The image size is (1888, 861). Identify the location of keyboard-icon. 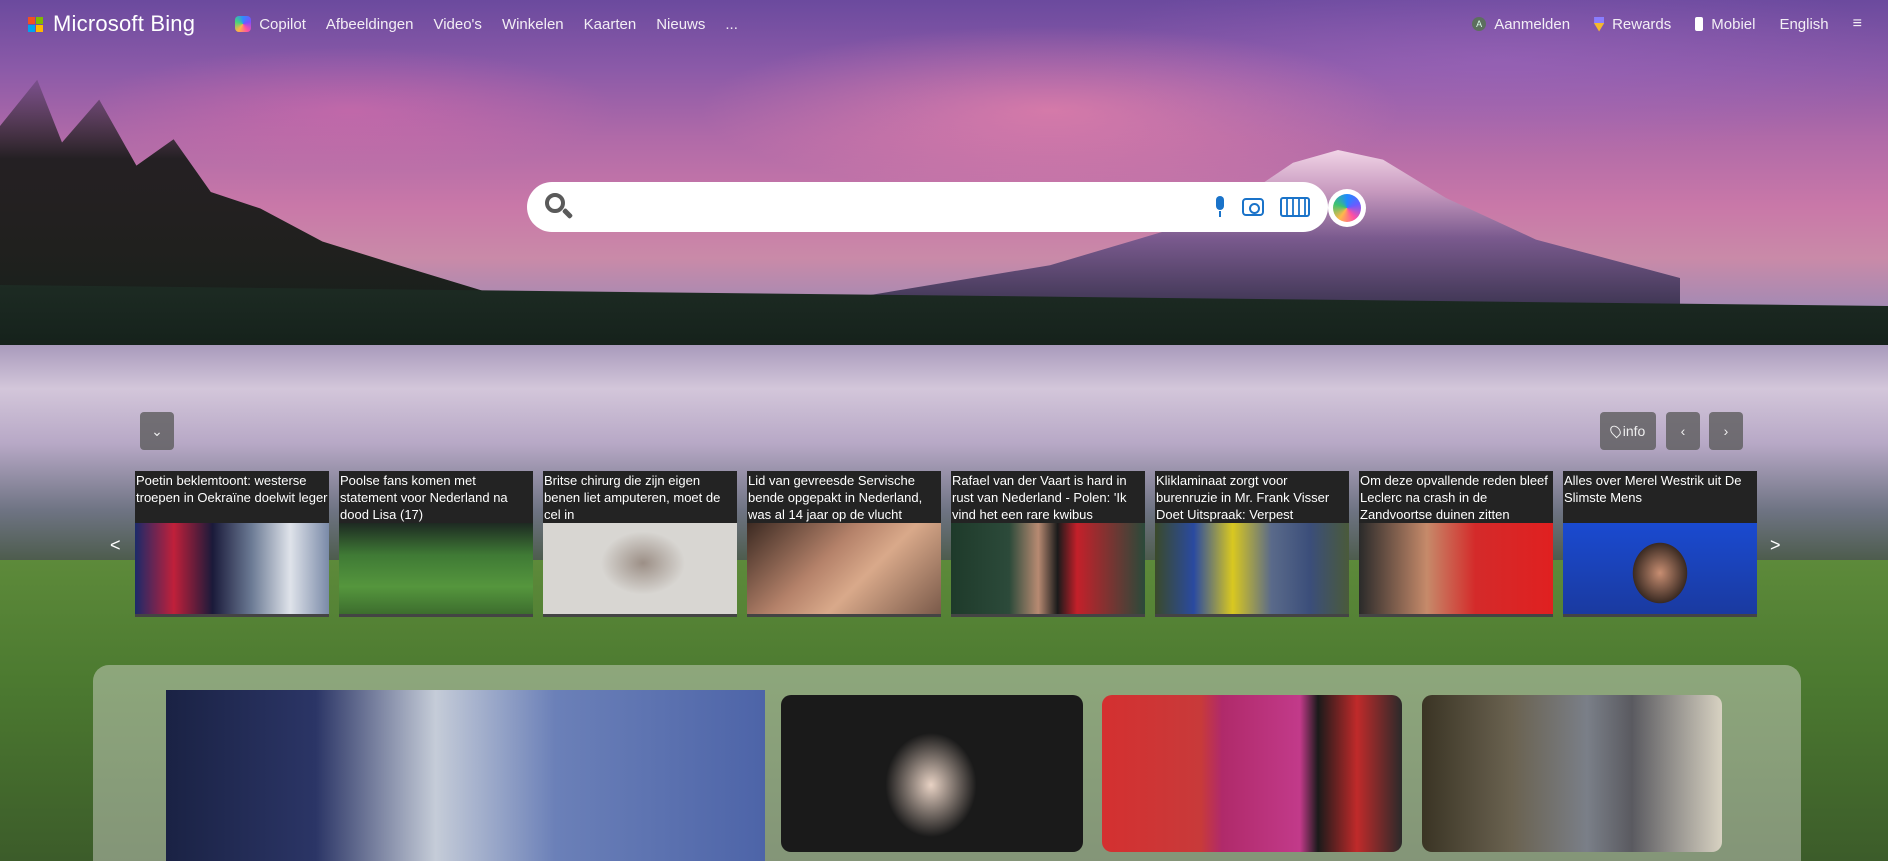
(1295, 207).